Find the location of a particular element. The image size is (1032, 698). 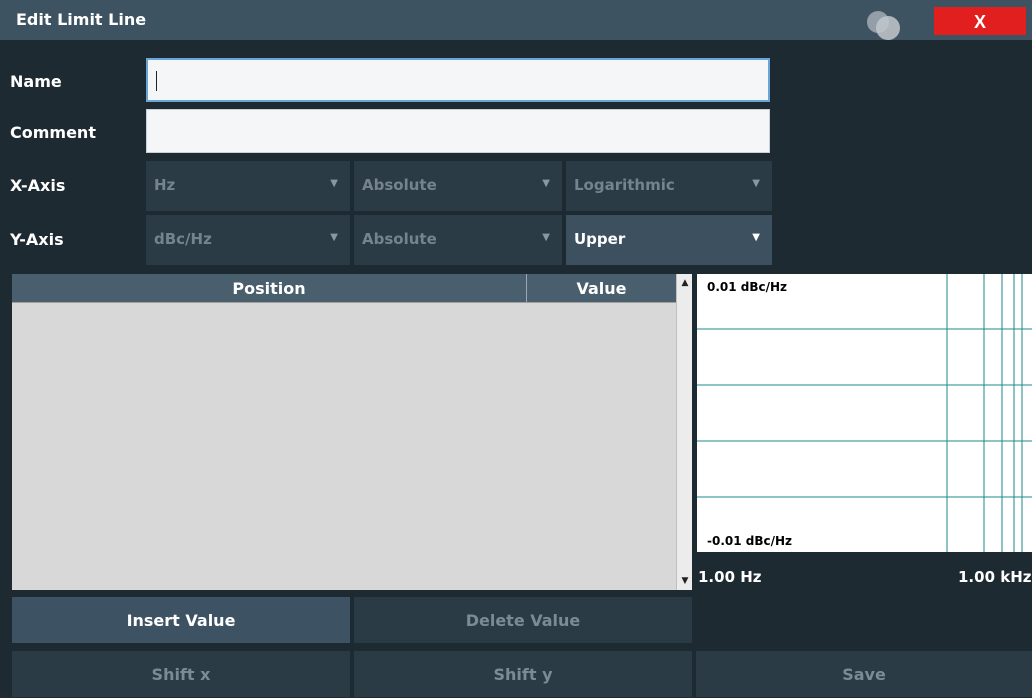

x-unit-dropdown: Hz ▼ is located at coordinates (248, 186).